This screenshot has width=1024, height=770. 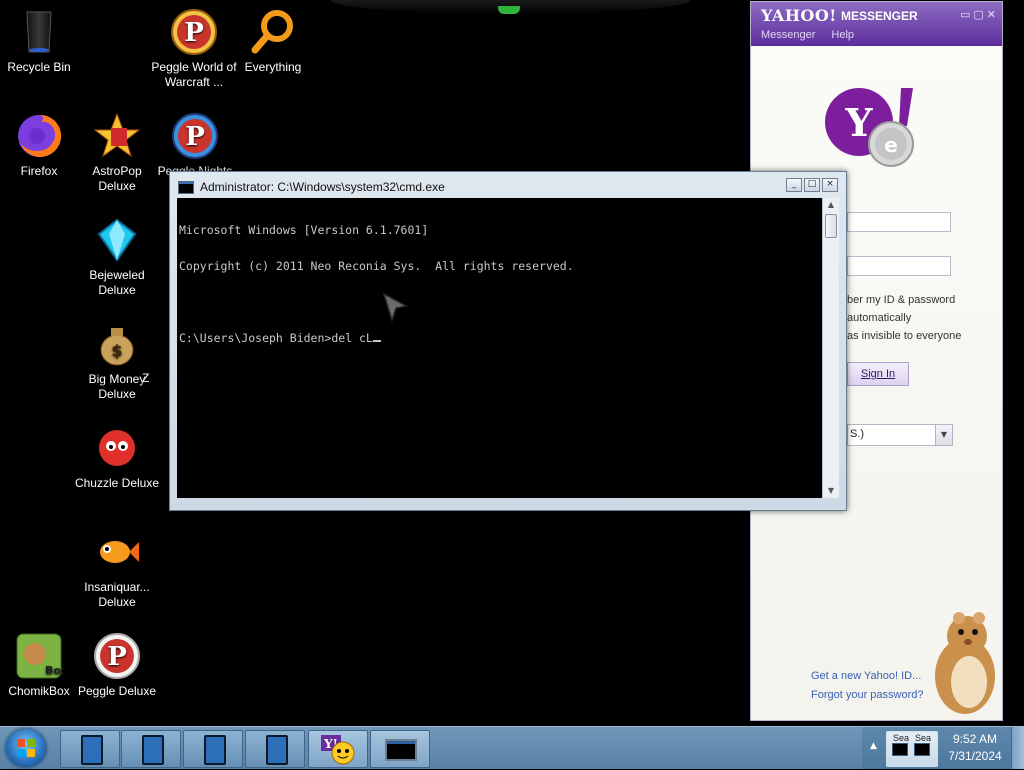 I want to click on top-notch, so click(x=510, y=7).